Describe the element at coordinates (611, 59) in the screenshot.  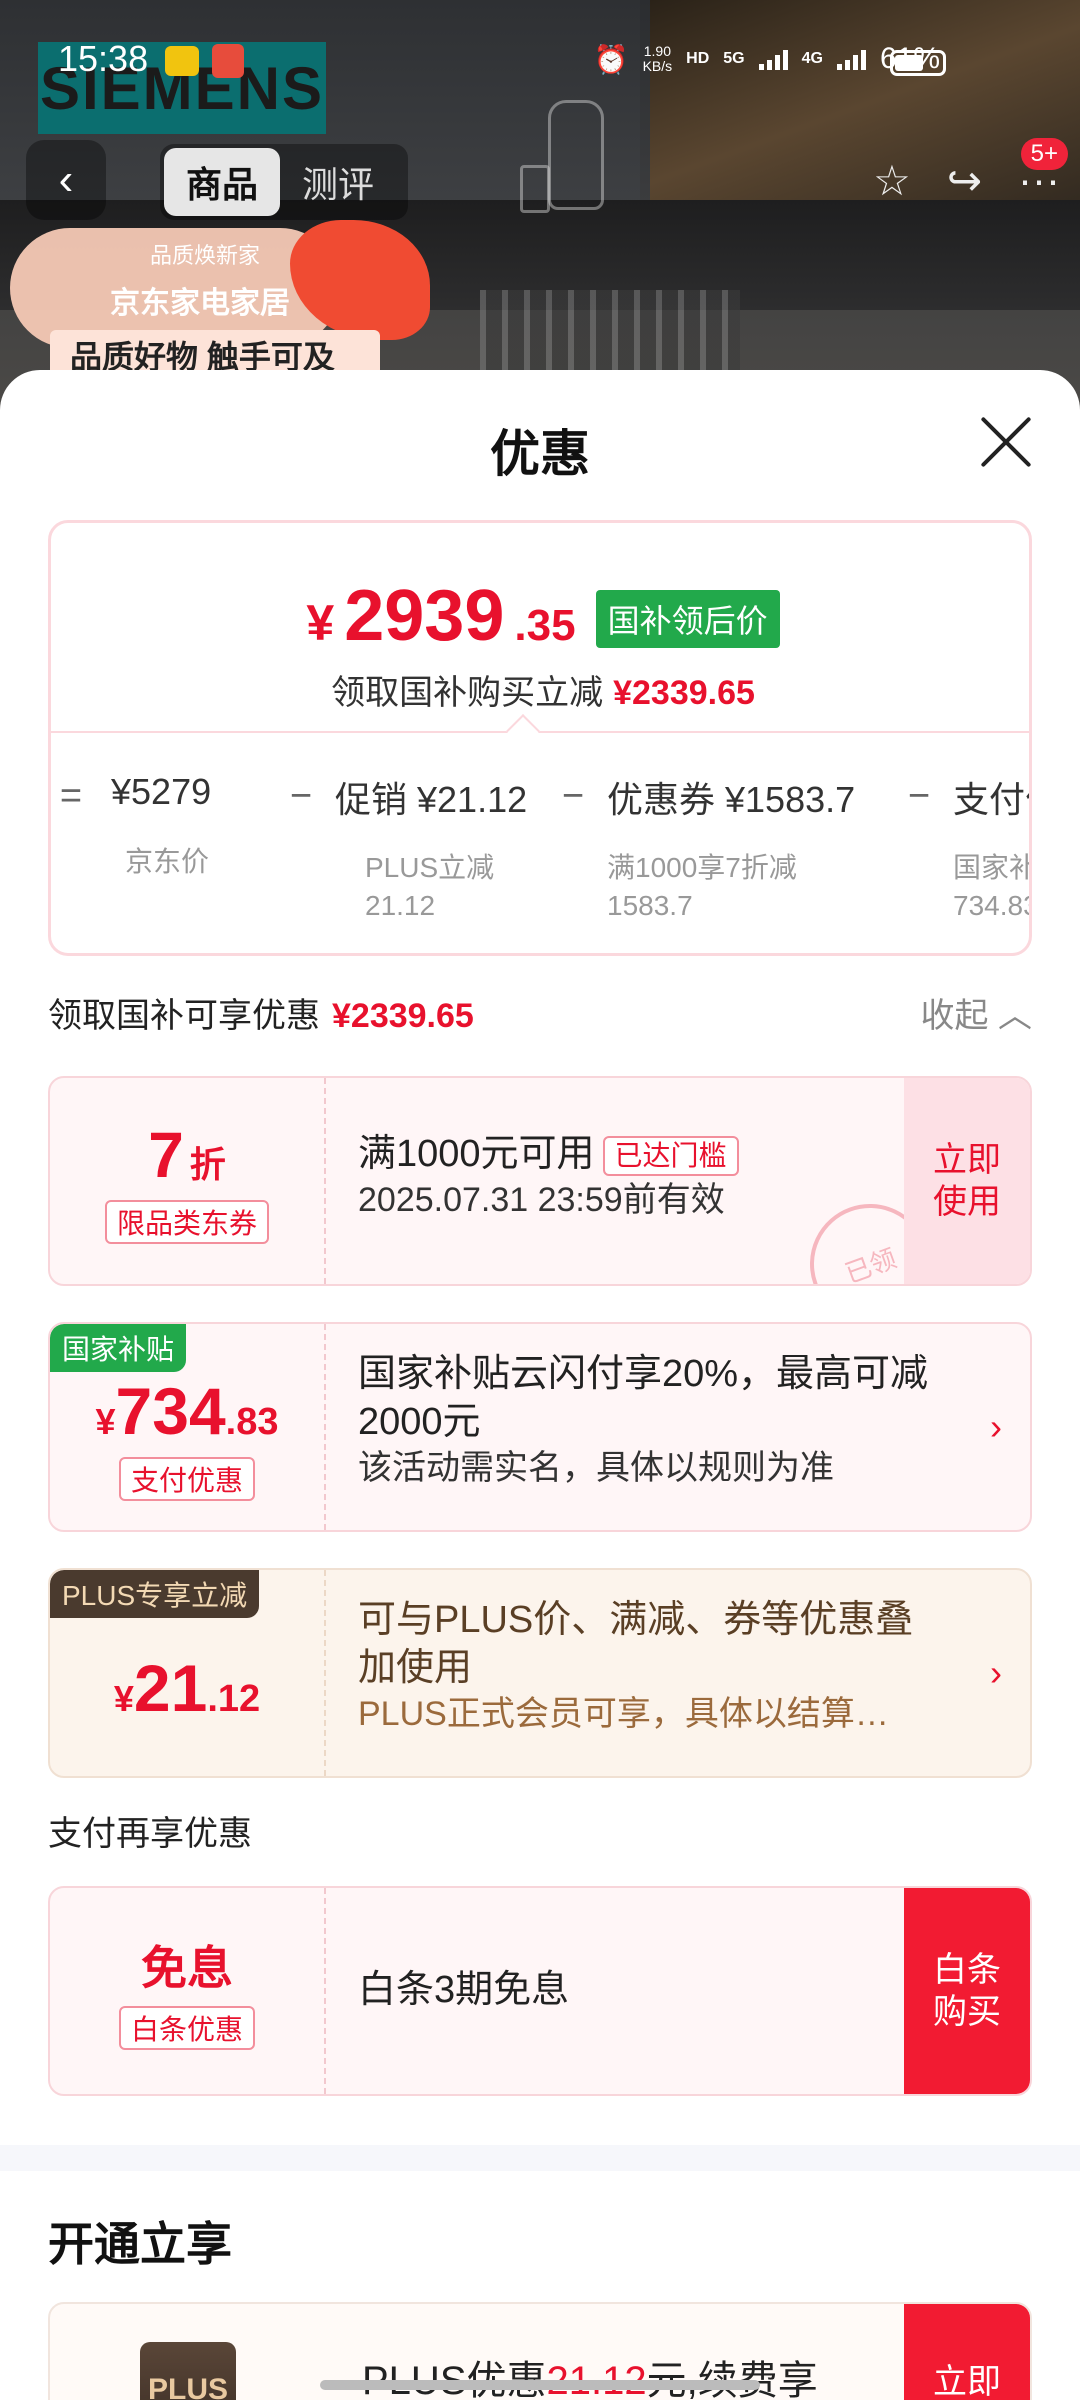
I see `alarm-icon: ⏰` at that location.